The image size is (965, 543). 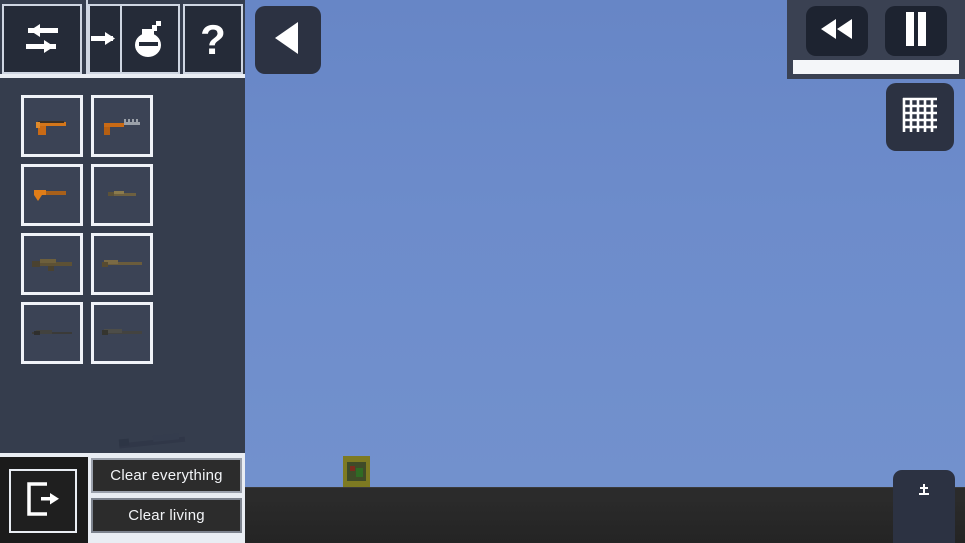 What do you see at coordinates (924, 492) in the screenshot?
I see `anchor-icon` at bounding box center [924, 492].